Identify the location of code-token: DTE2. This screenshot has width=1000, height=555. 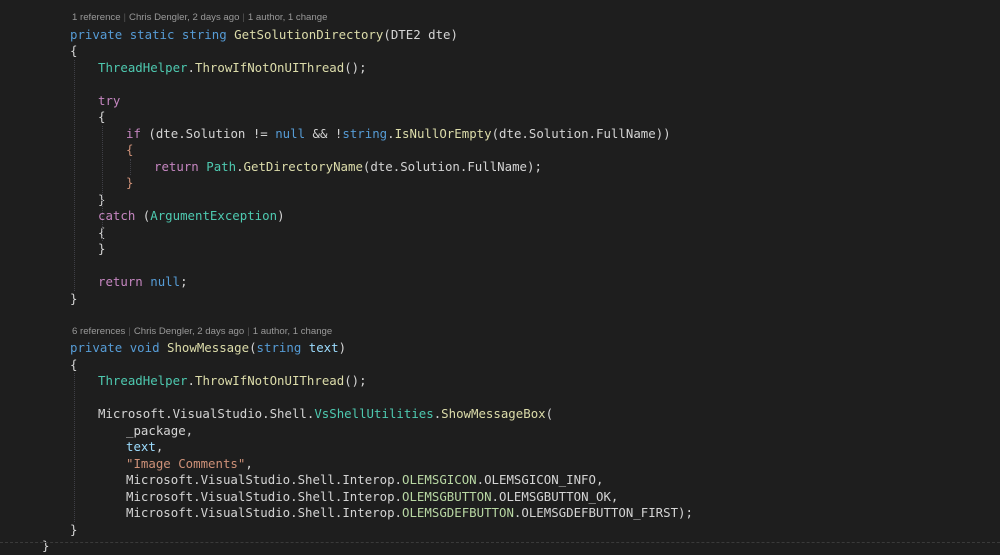
(405, 34).